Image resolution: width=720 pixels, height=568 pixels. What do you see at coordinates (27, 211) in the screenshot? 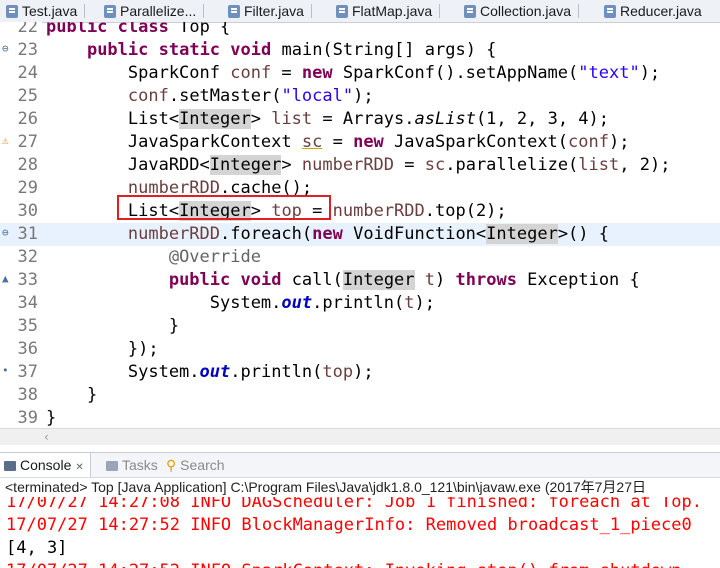
I see `line-number: 30` at bounding box center [27, 211].